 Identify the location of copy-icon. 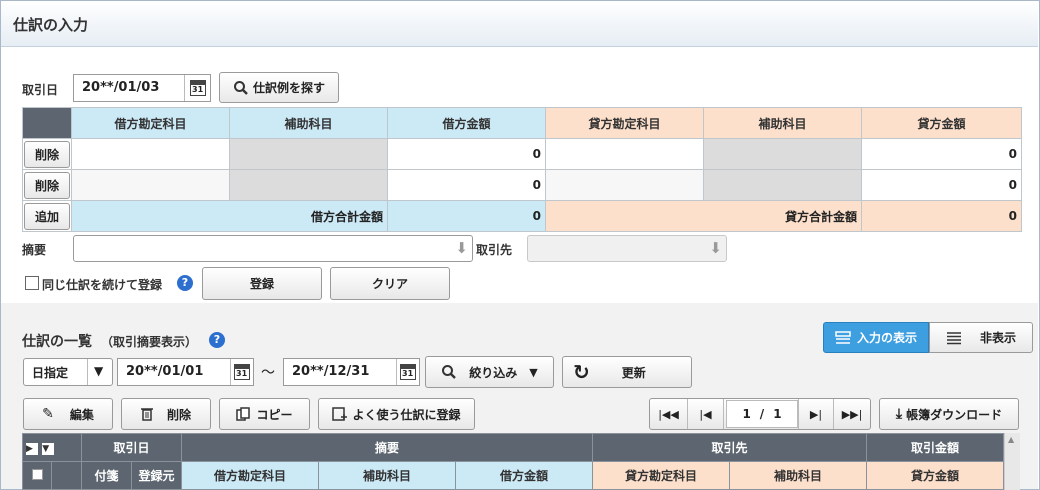
(243, 414).